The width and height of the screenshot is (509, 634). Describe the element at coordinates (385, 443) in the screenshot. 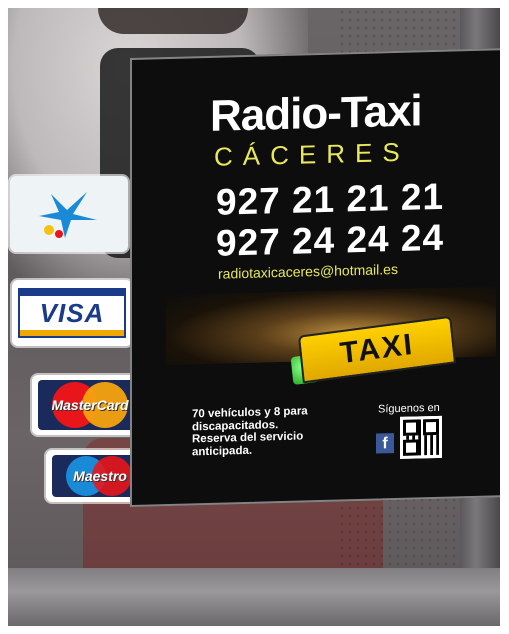

I see `facebook-icon: f` at that location.